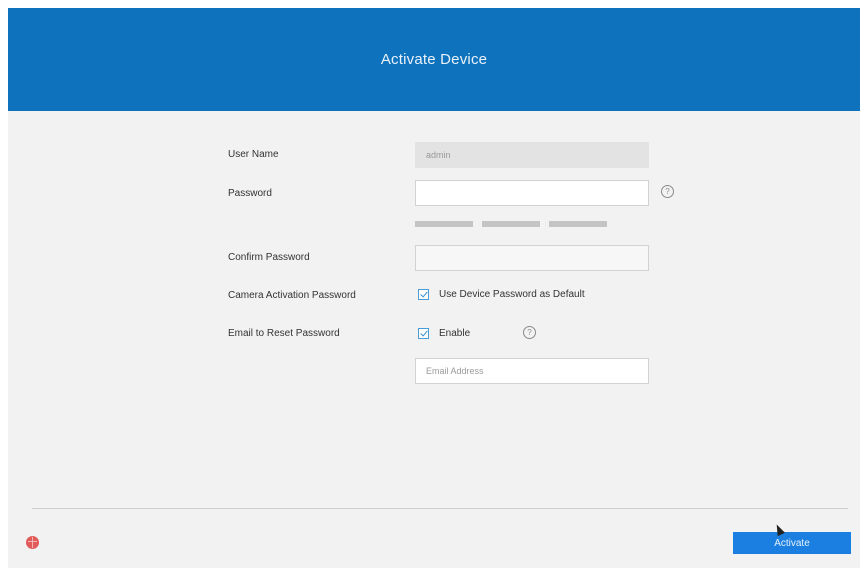  I want to click on language-globe-icon, so click(32, 542).